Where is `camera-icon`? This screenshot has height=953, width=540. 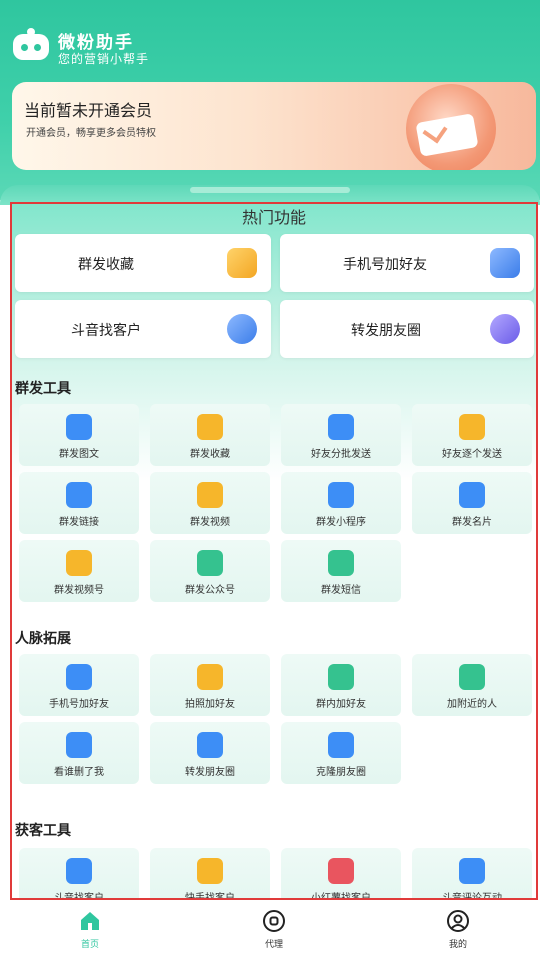
camera-icon is located at coordinates (210, 677).